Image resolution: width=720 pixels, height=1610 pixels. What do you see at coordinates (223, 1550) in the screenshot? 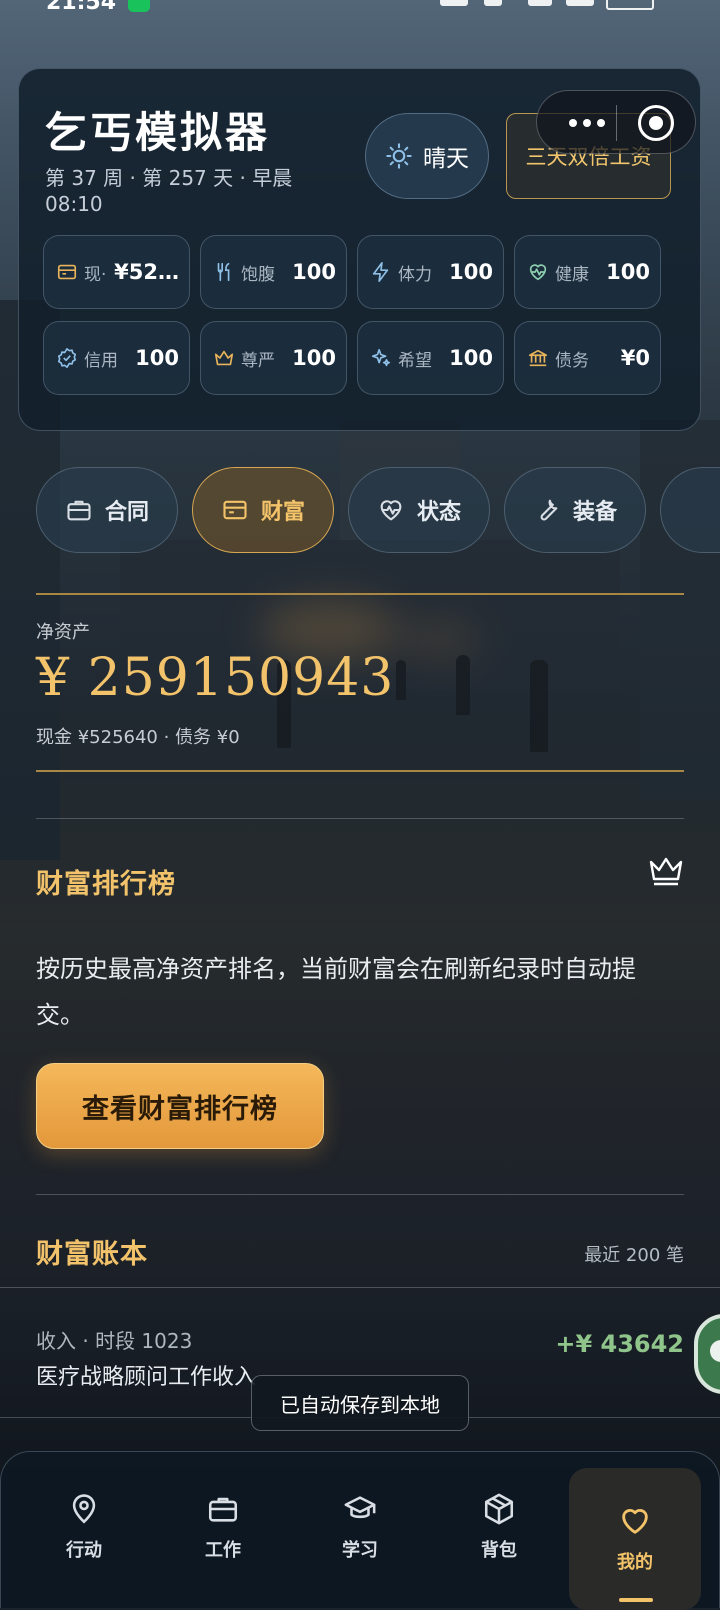
I see `nav-label: 工作` at bounding box center [223, 1550].